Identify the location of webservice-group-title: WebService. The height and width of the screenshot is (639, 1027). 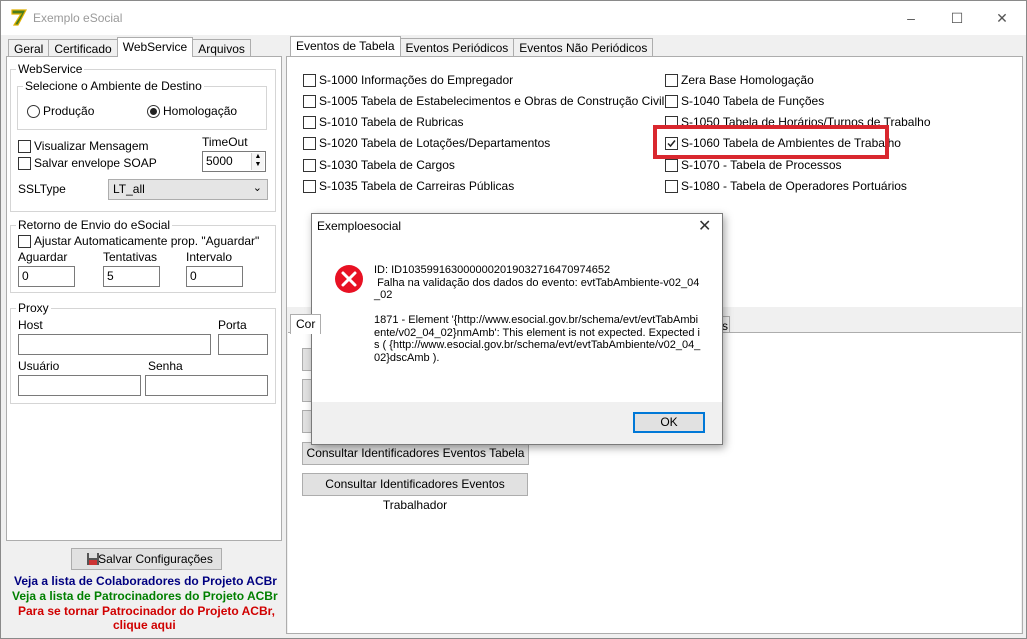
(50, 69).